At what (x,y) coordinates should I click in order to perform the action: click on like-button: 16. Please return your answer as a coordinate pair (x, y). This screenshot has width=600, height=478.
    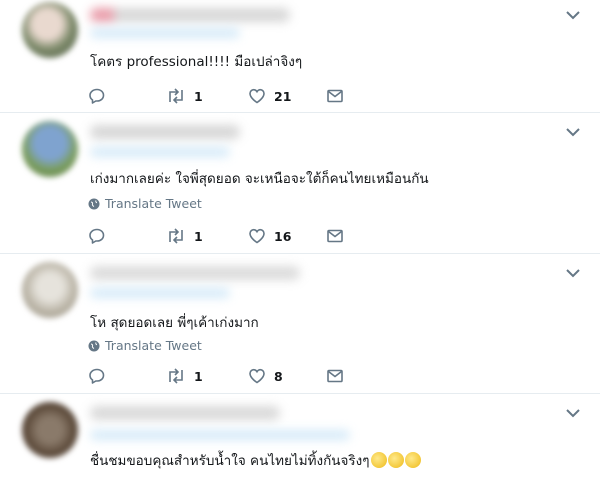
    Looking at the image, I should click on (269, 236).